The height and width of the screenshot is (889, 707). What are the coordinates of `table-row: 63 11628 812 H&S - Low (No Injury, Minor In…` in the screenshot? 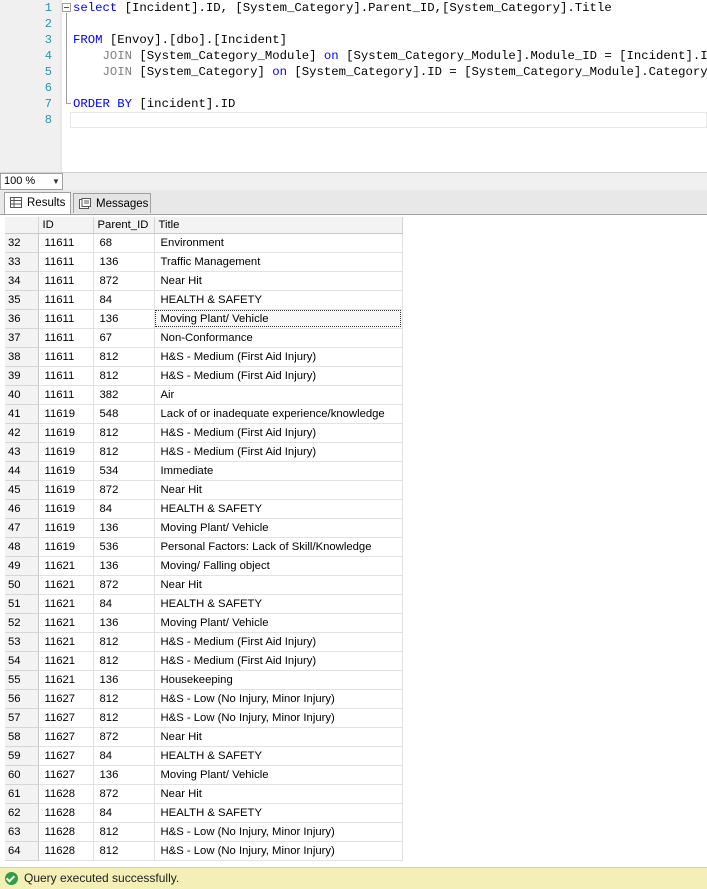 It's located at (204, 832).